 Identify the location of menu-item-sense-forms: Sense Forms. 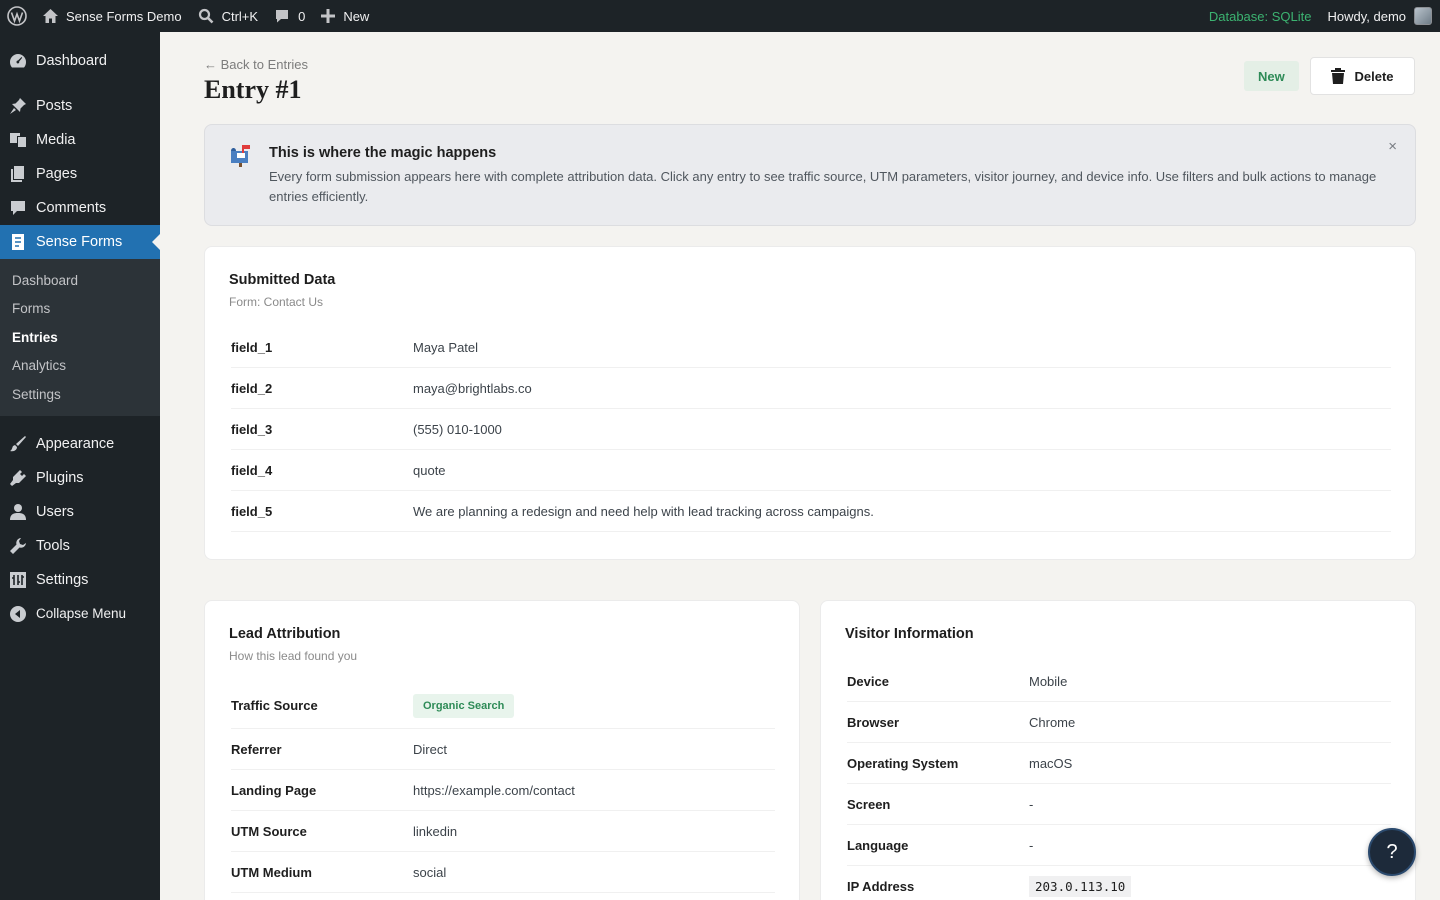
(80, 242).